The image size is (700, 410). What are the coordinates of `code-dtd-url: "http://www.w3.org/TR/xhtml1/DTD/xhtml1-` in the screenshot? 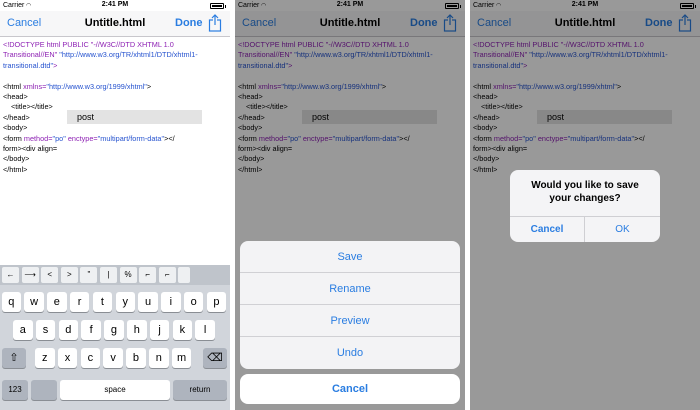 It's located at (128, 55).